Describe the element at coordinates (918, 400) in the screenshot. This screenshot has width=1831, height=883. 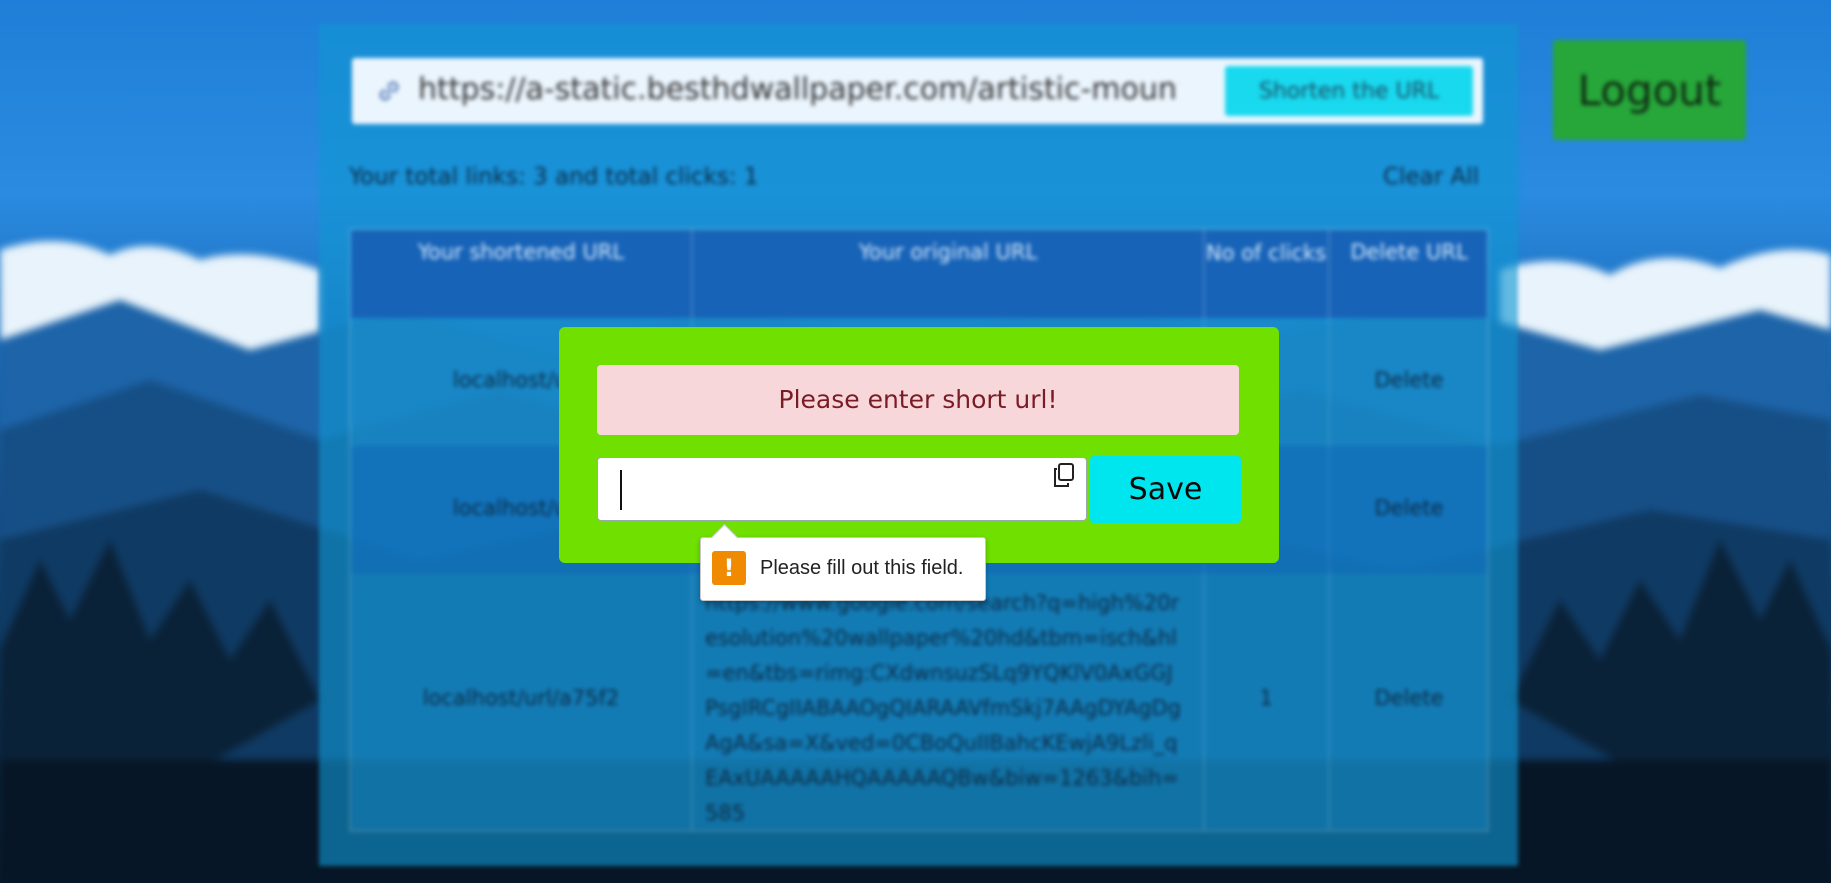
I see `error-alert: Please enter short url!` at that location.